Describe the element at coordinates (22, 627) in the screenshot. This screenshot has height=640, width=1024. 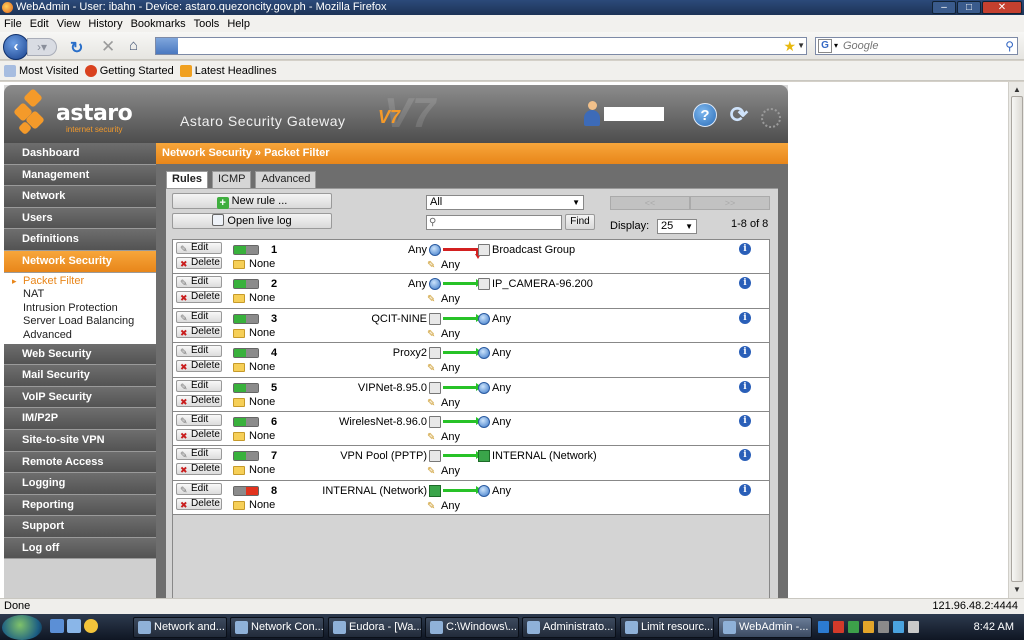
I see `start-button` at that location.